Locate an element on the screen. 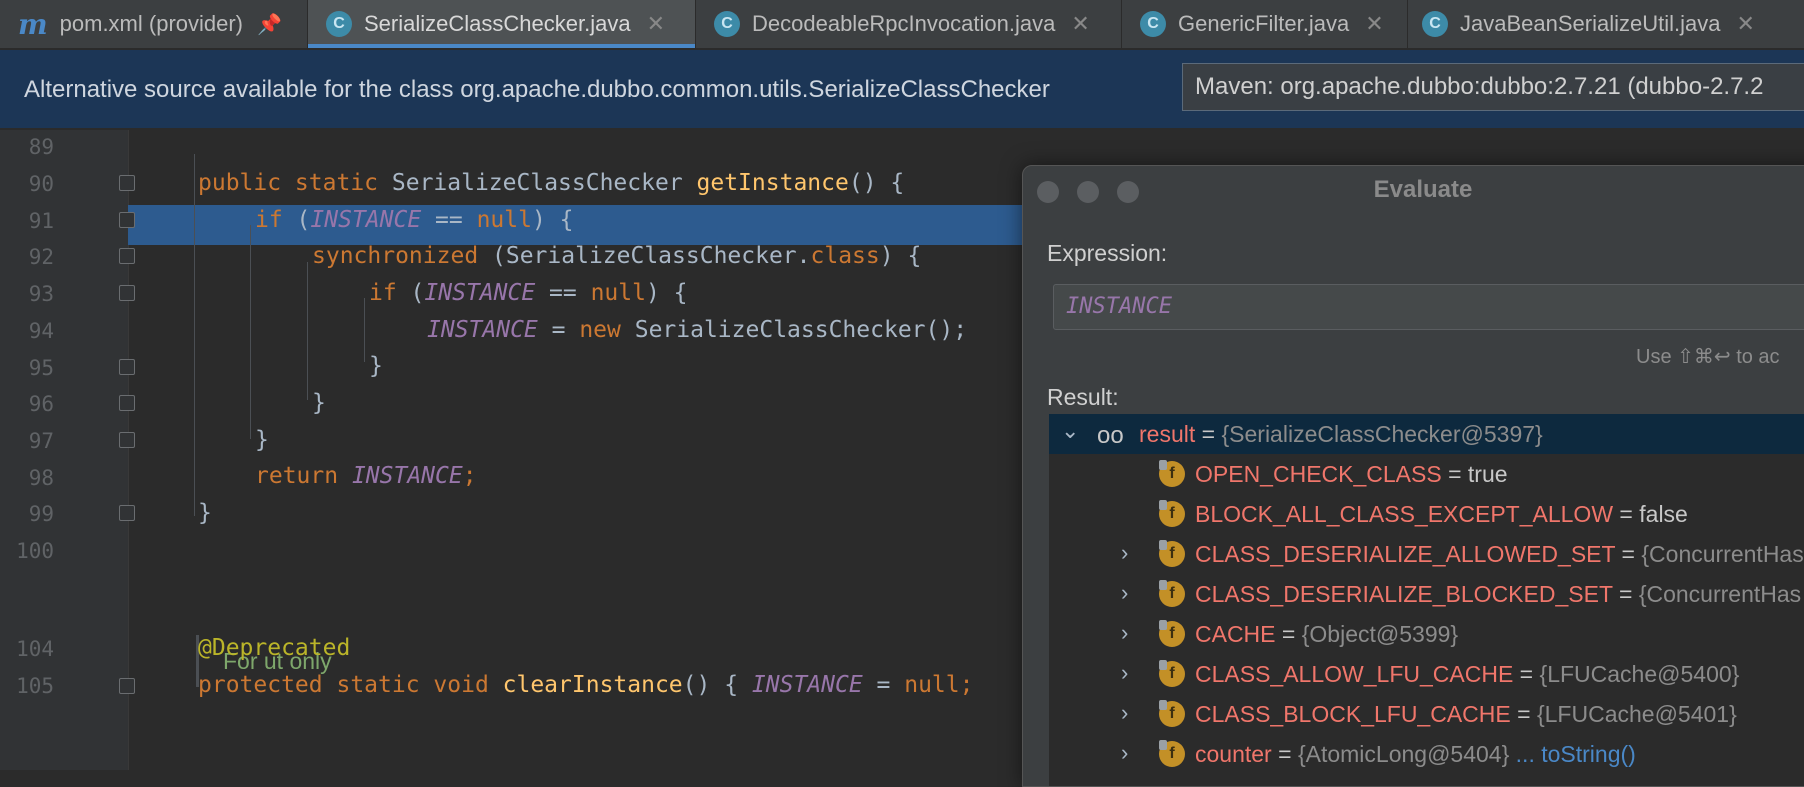 This screenshot has height=787, width=1804. code-token: ( is located at coordinates (417, 293).